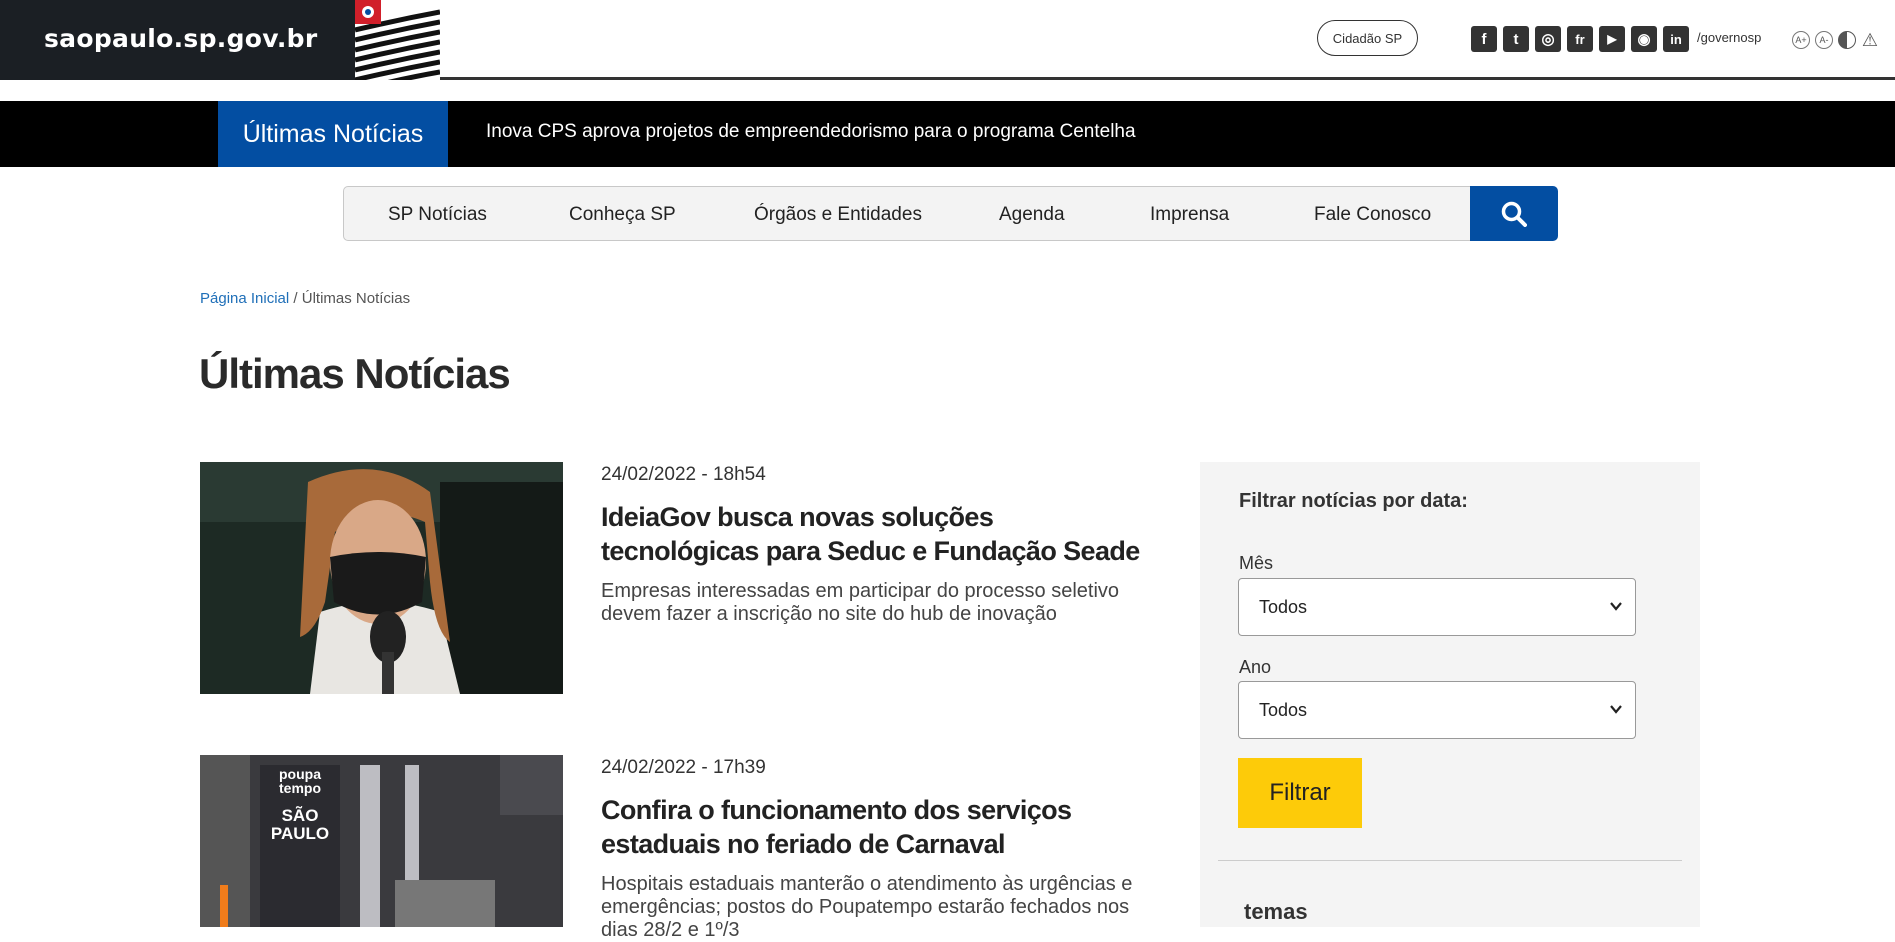  I want to click on year-label: Ano, so click(1255, 667).